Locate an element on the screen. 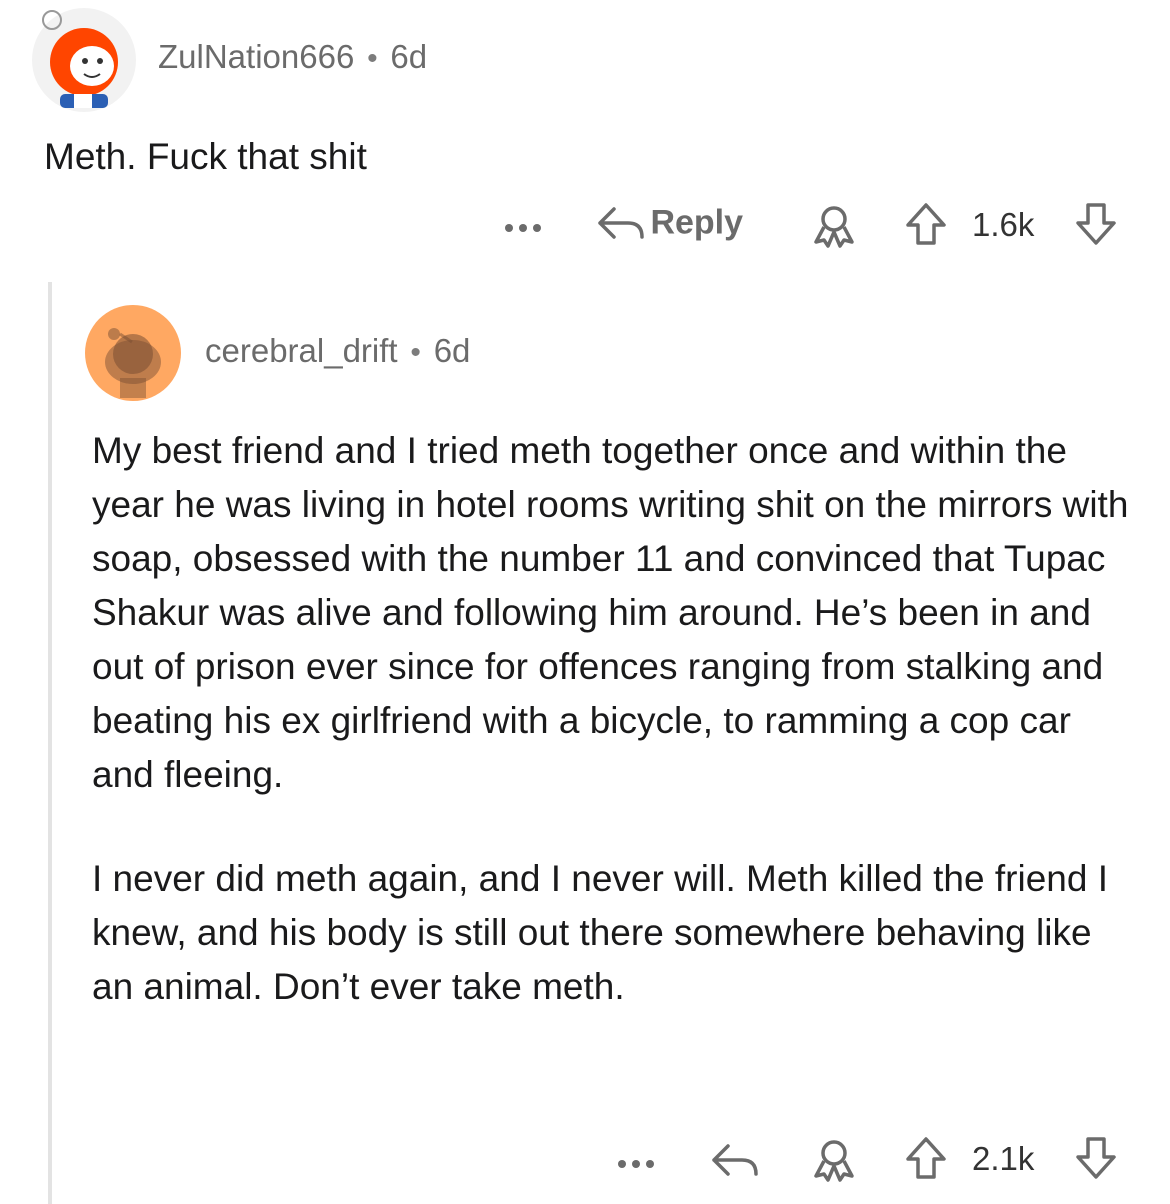 The image size is (1170, 1204). username: ZulNation666 is located at coordinates (256, 56).